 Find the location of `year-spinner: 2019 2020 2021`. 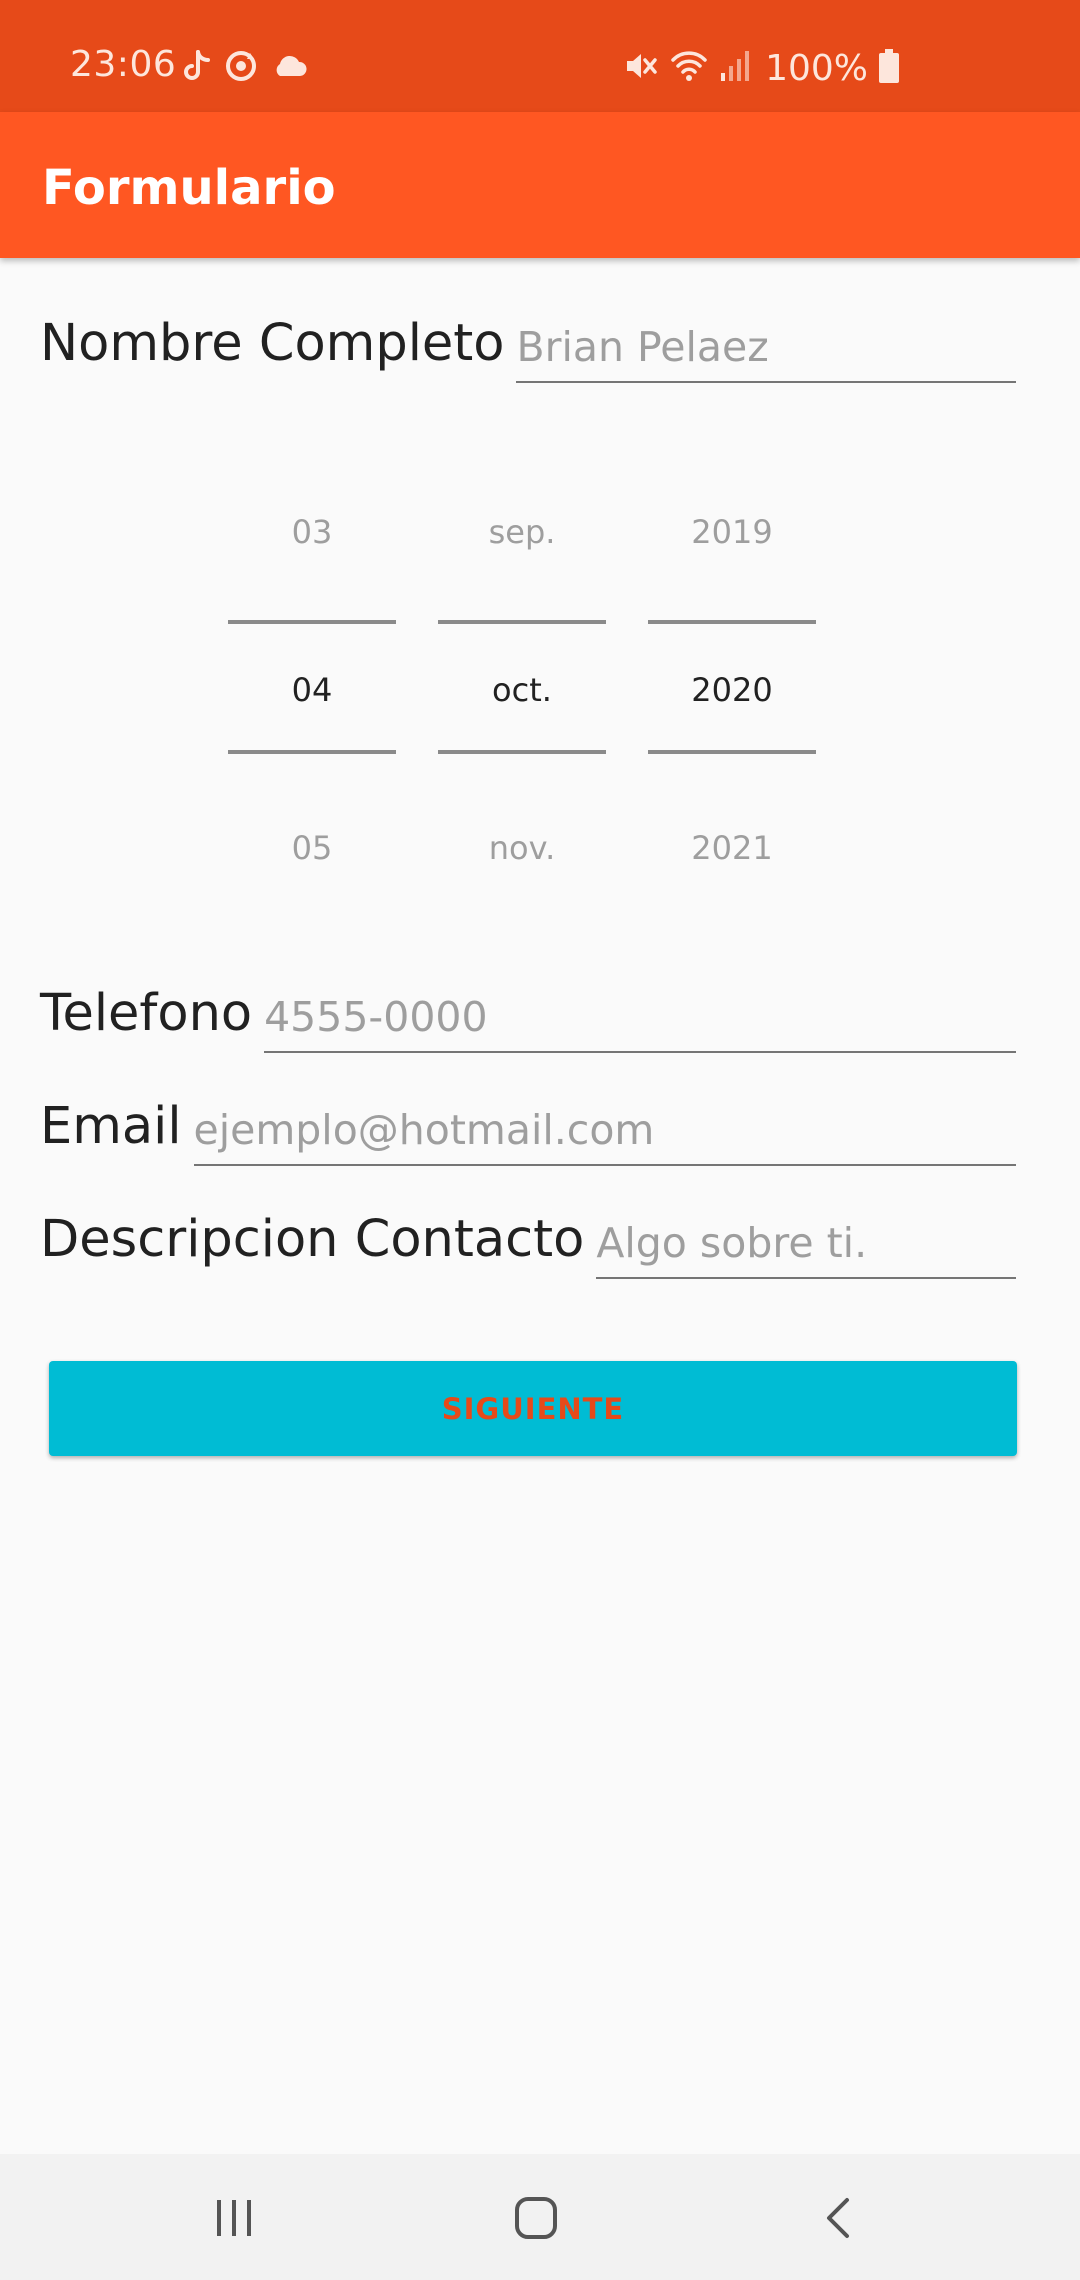

year-spinner: 2019 2020 2021 is located at coordinates (732, 690).